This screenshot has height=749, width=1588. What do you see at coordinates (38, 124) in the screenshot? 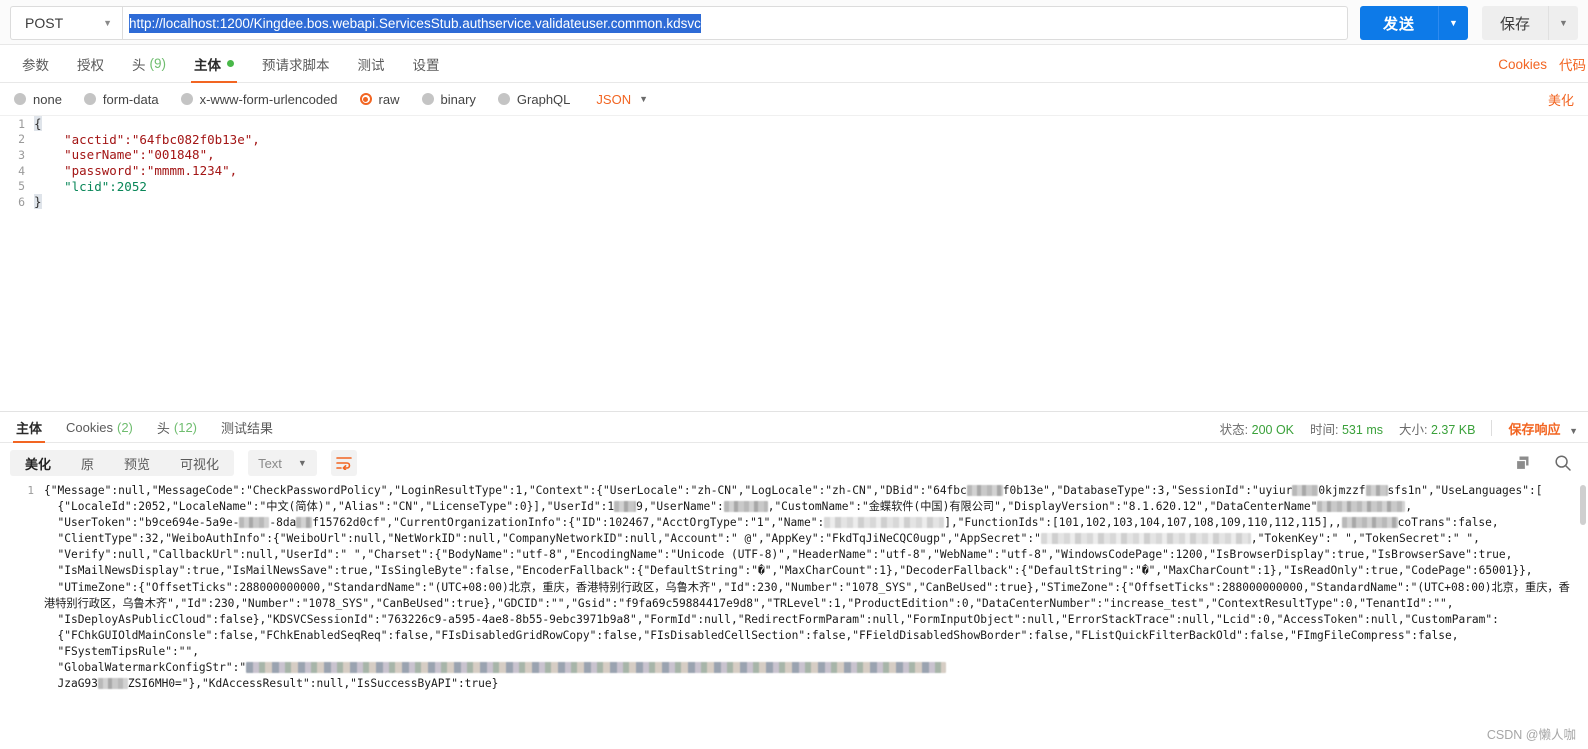
I see `editor-line-text: {` at bounding box center [38, 124].